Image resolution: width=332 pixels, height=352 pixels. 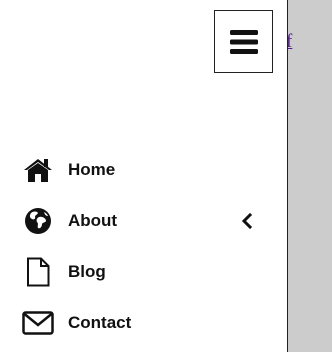 What do you see at coordinates (144, 271) in the screenshot?
I see `nav-item-blog: Blog` at bounding box center [144, 271].